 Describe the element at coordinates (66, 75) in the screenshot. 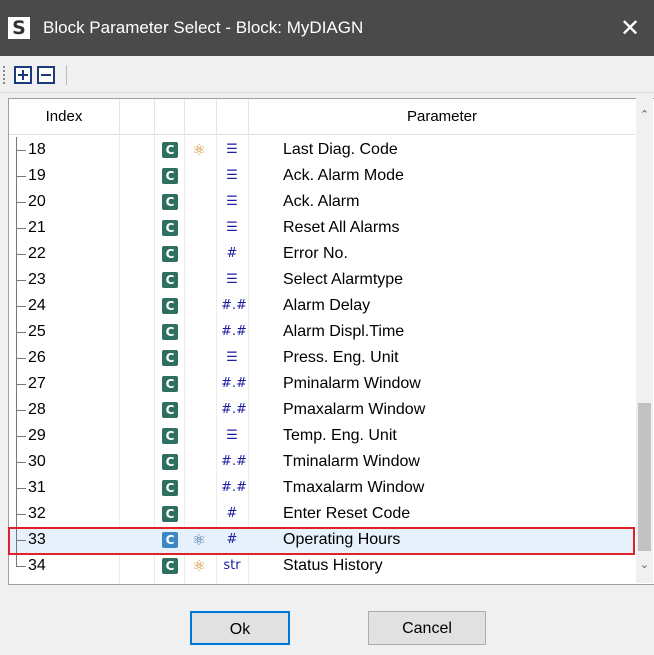

I see `toolbar-separator` at that location.